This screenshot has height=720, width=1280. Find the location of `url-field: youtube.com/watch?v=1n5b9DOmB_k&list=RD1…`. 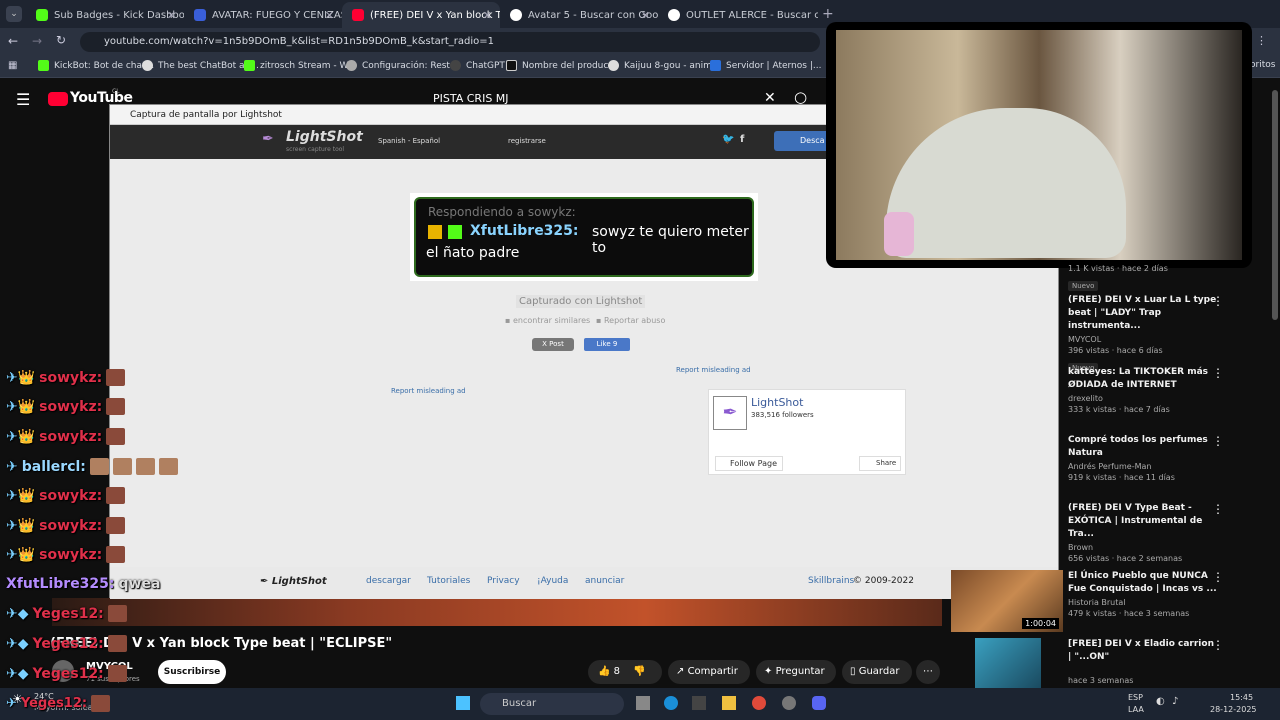

url-field: youtube.com/watch?v=1n5b9DOmB_k&list=RD1… is located at coordinates (450, 42).